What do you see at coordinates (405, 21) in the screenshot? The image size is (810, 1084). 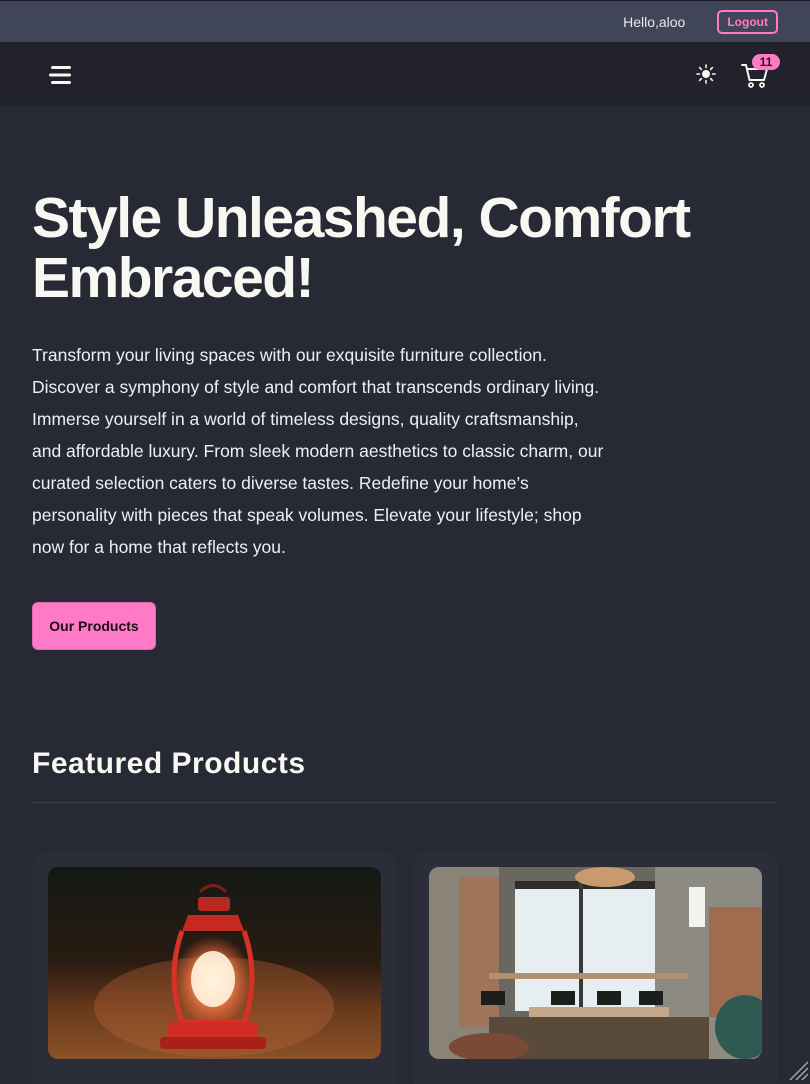 I see `top-bar: Hello,aloo Logout` at bounding box center [405, 21].